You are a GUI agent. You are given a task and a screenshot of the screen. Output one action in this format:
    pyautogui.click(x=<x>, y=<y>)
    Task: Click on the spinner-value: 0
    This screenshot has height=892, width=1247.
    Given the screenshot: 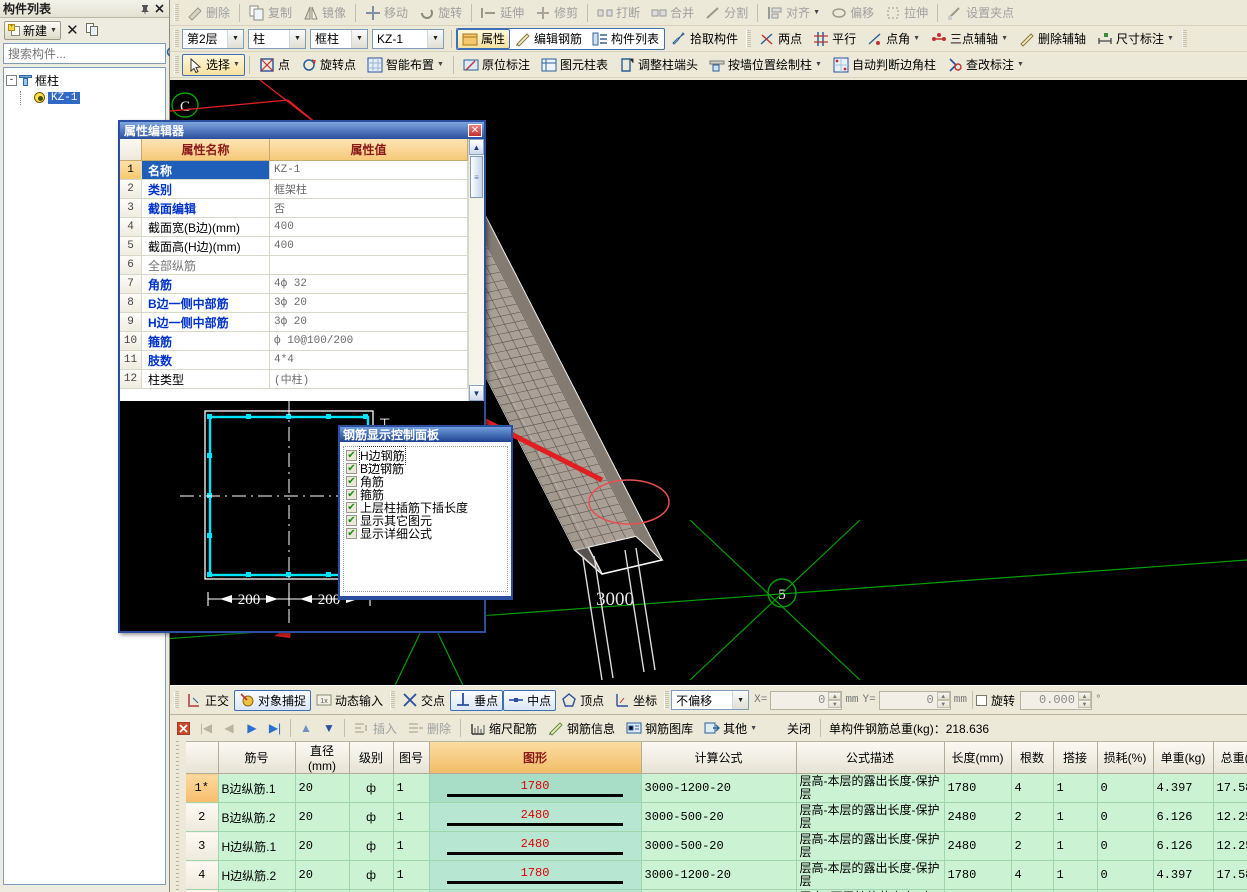 What is the action you would take?
    pyautogui.click(x=908, y=700)
    